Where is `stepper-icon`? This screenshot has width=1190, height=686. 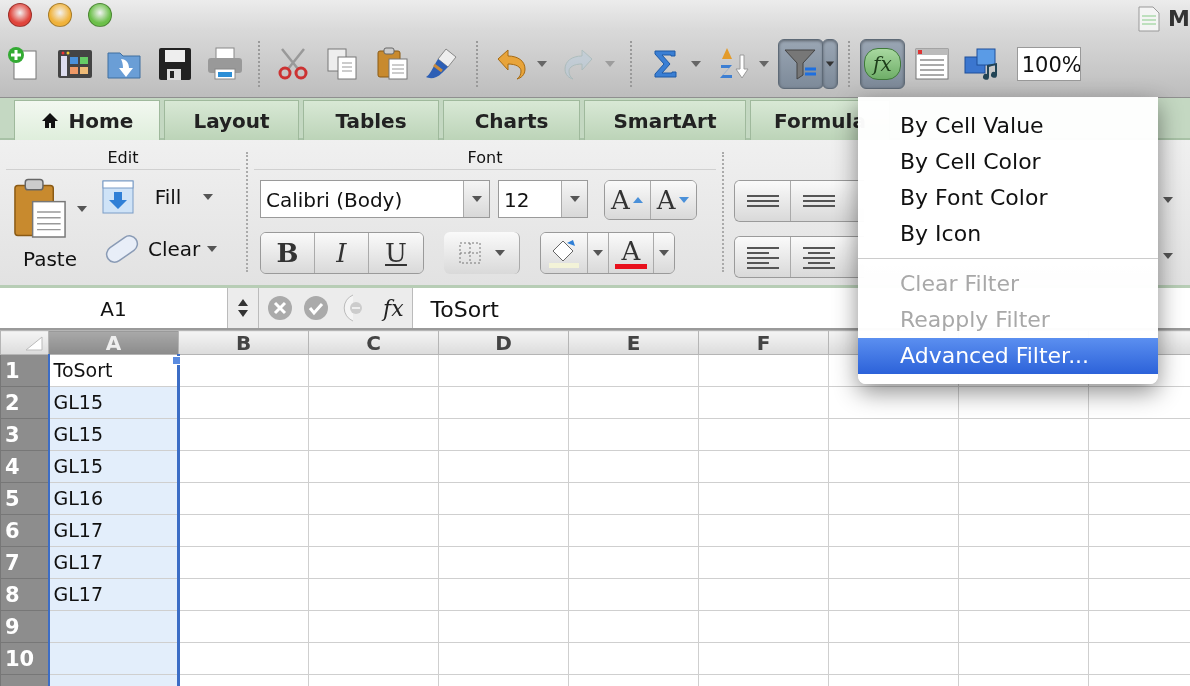 stepper-icon is located at coordinates (243, 308).